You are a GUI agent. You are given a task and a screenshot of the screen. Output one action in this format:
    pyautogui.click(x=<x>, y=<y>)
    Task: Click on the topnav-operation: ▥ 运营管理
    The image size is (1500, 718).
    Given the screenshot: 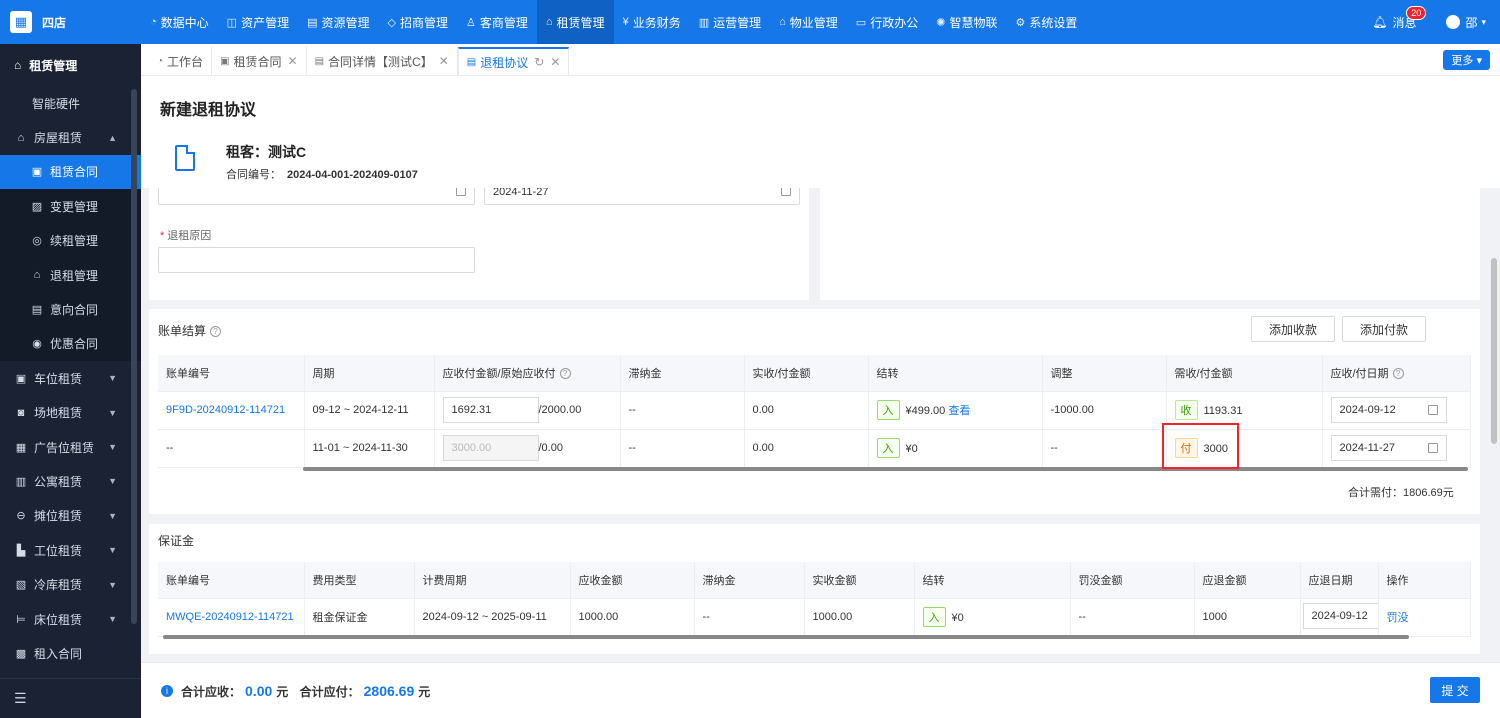 What is the action you would take?
    pyautogui.click(x=730, y=22)
    